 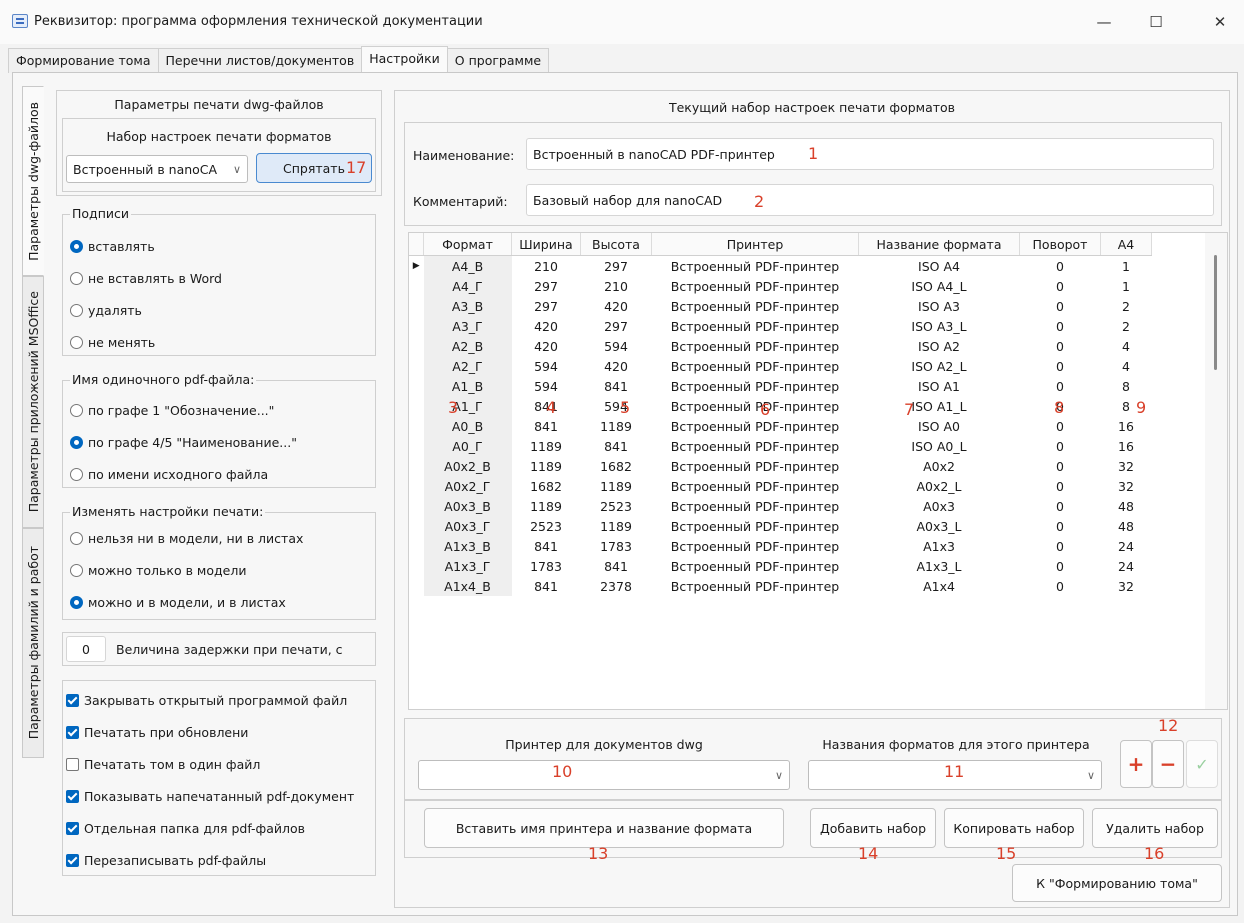 What do you see at coordinates (1126, 546) in the screenshot?
I see `cell-a4: 24` at bounding box center [1126, 546].